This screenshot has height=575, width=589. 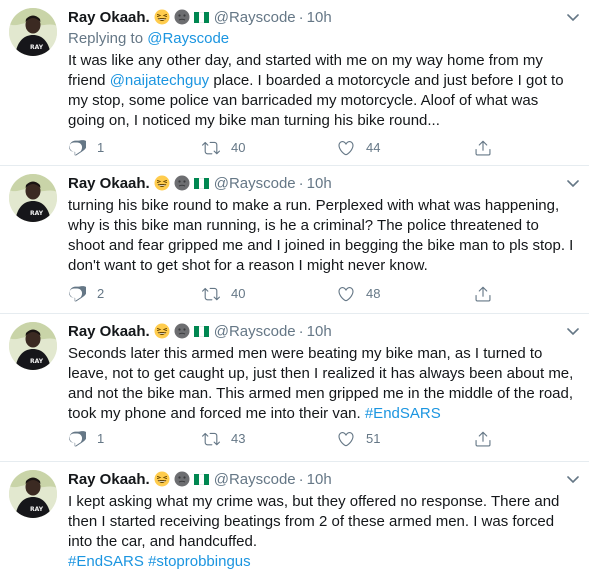 What do you see at coordinates (288, 439) in the screenshot?
I see `tweet-actions: 1 43 51` at bounding box center [288, 439].